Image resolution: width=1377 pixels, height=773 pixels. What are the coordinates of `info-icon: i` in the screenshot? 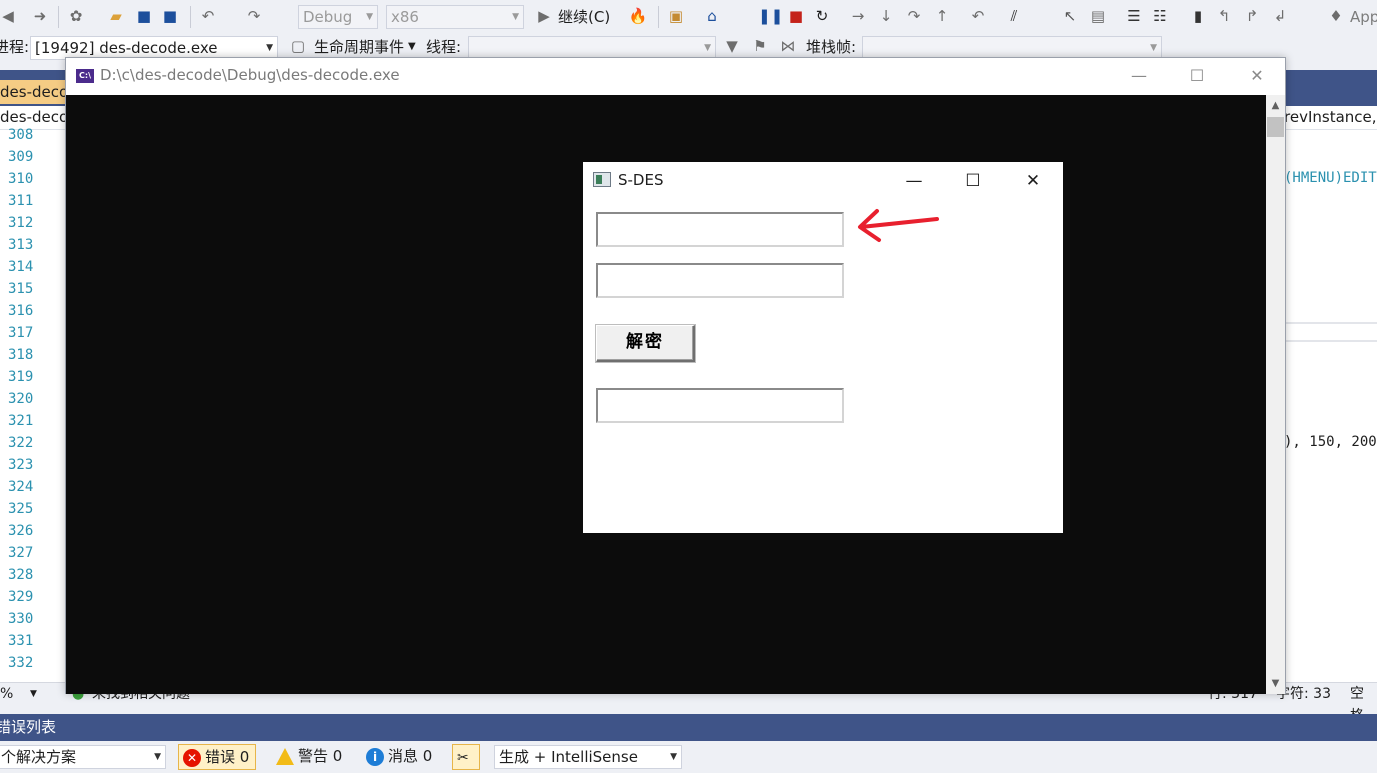 It's located at (375, 756).